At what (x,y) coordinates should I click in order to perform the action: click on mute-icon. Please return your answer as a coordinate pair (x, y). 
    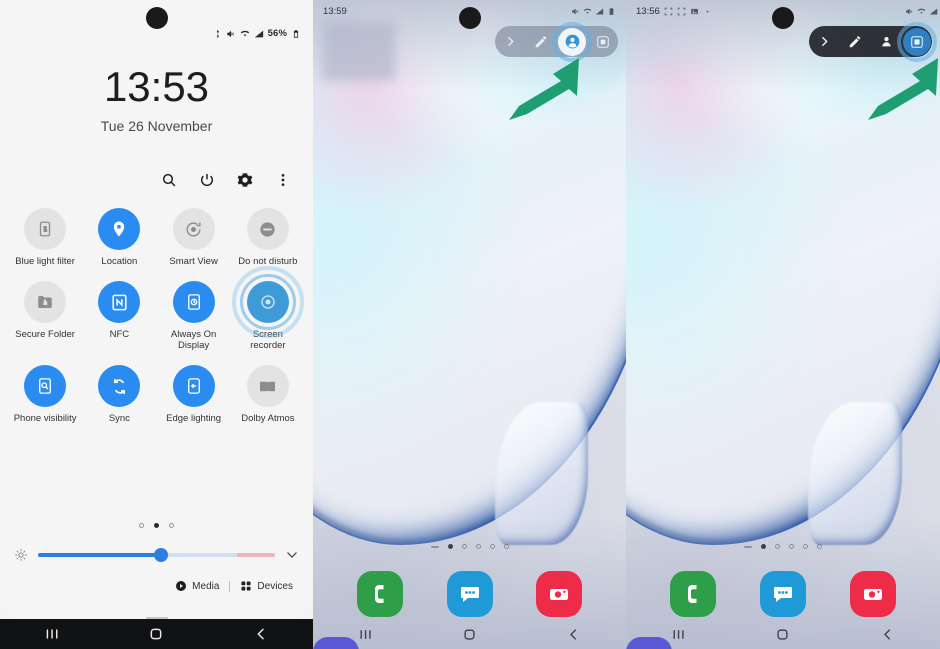
    Looking at the image, I should click on (575, 11).